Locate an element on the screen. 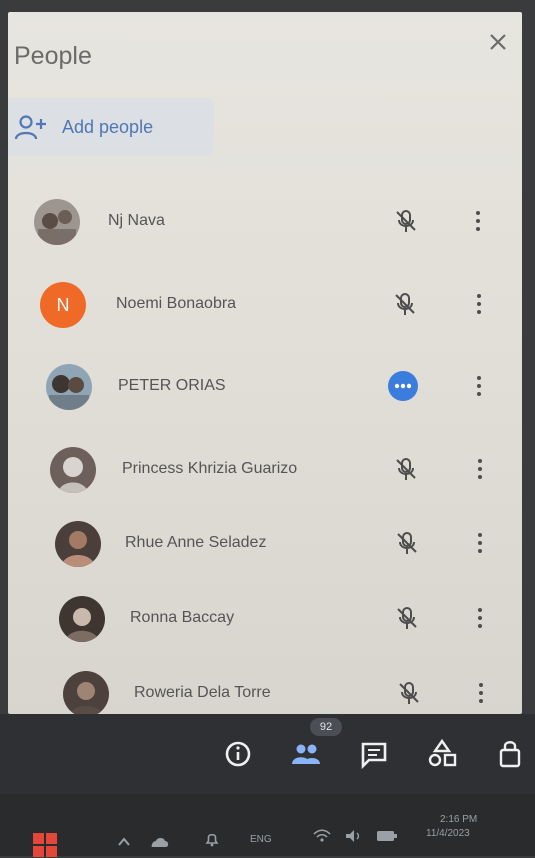  system-taskbar: ENG 2:16 PM 11/4/2023 is located at coordinates (267, 826).